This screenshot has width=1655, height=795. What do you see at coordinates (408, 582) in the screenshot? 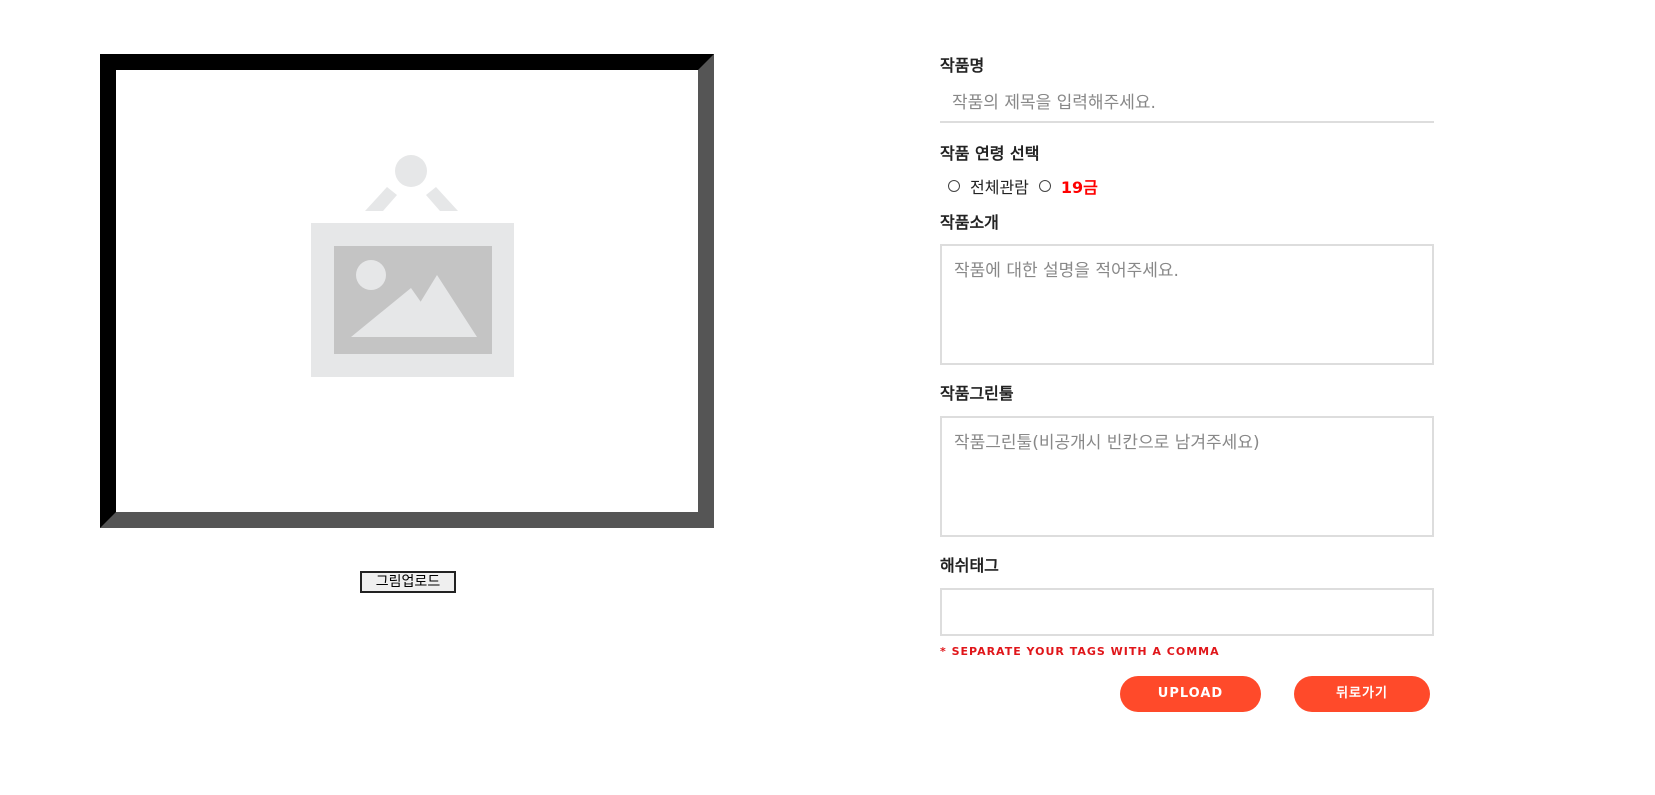
I see `upload-image-button: 그림업로드` at bounding box center [408, 582].